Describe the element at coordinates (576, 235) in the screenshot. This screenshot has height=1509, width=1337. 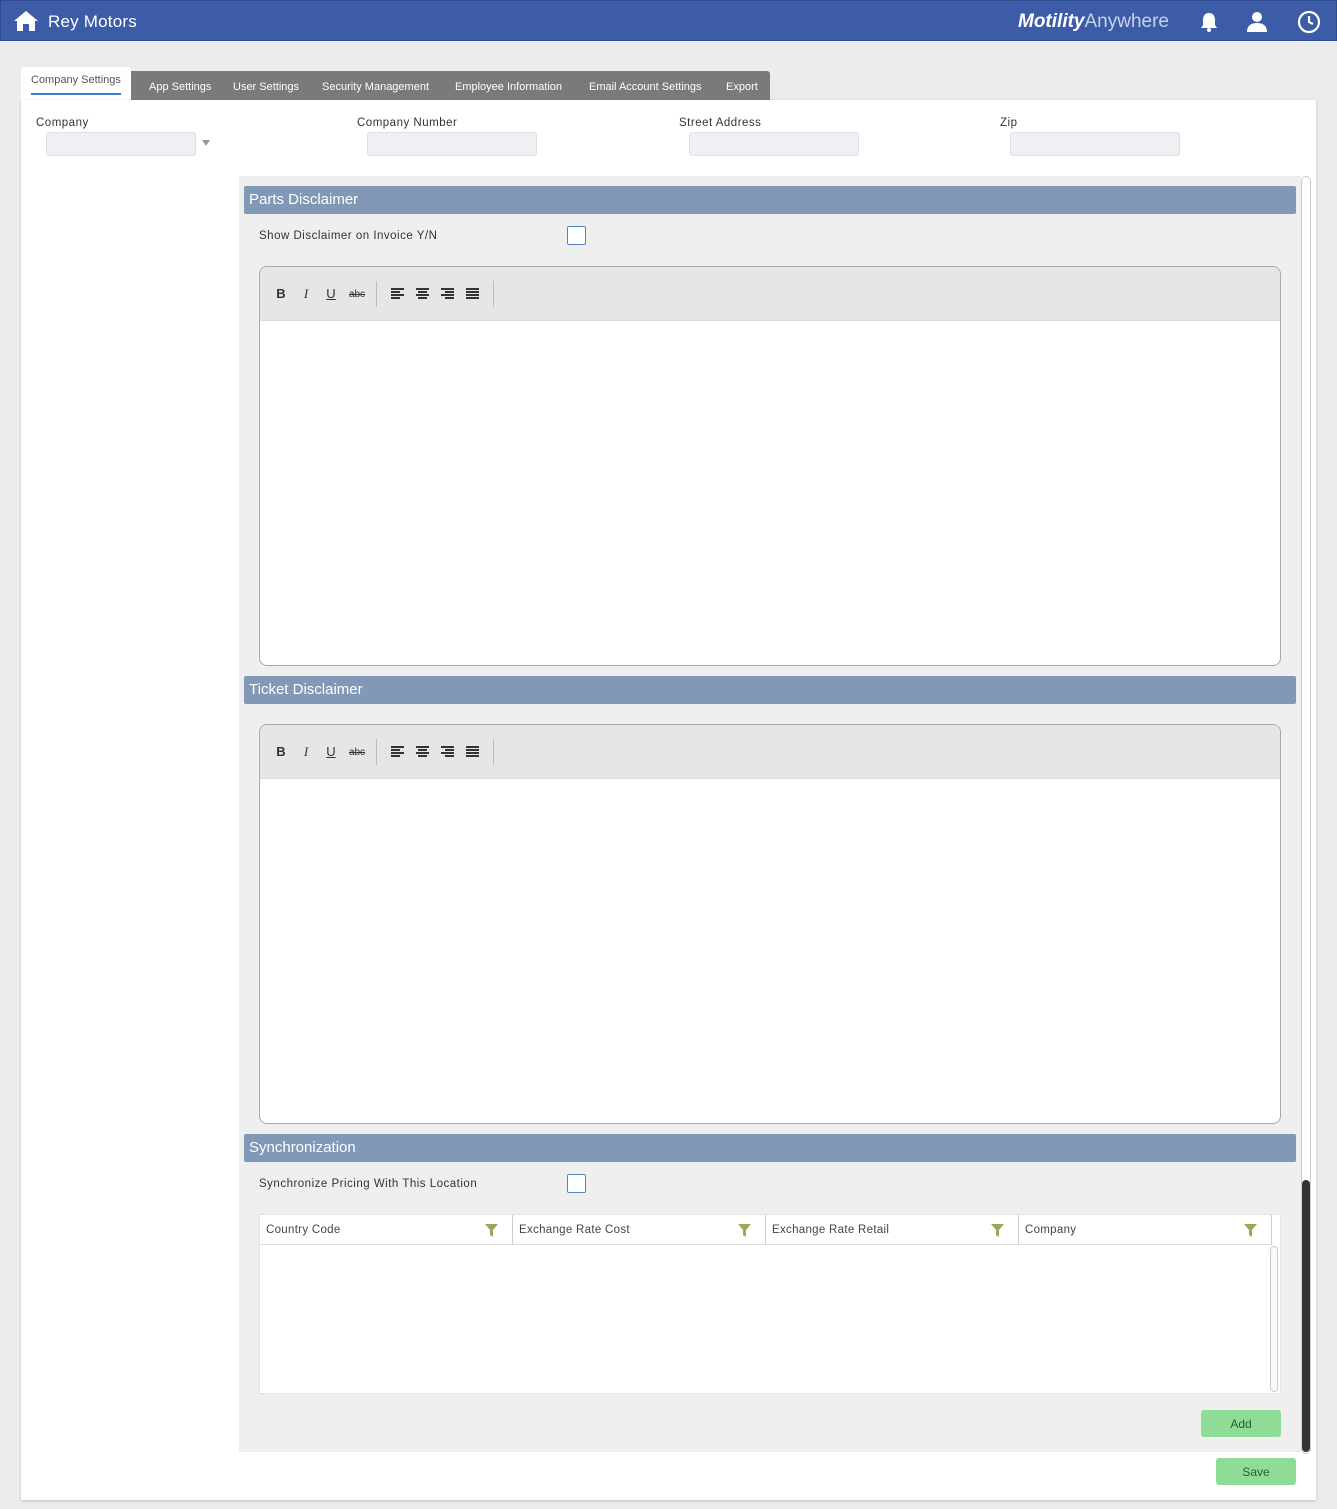
I see `show-disclaimer-checkbox` at that location.